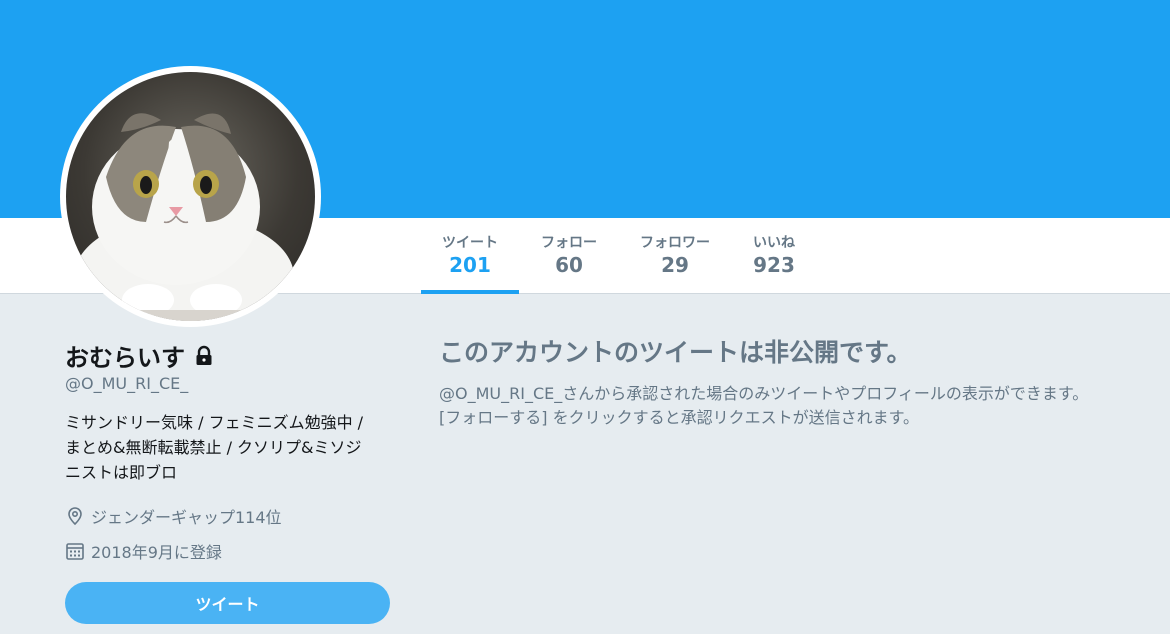  Describe the element at coordinates (75, 551) in the screenshot. I see `calendar-icon` at that location.